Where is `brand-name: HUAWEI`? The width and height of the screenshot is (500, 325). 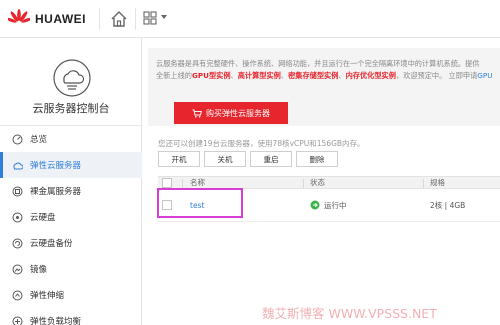
brand-name: HUAWEI is located at coordinates (60, 19).